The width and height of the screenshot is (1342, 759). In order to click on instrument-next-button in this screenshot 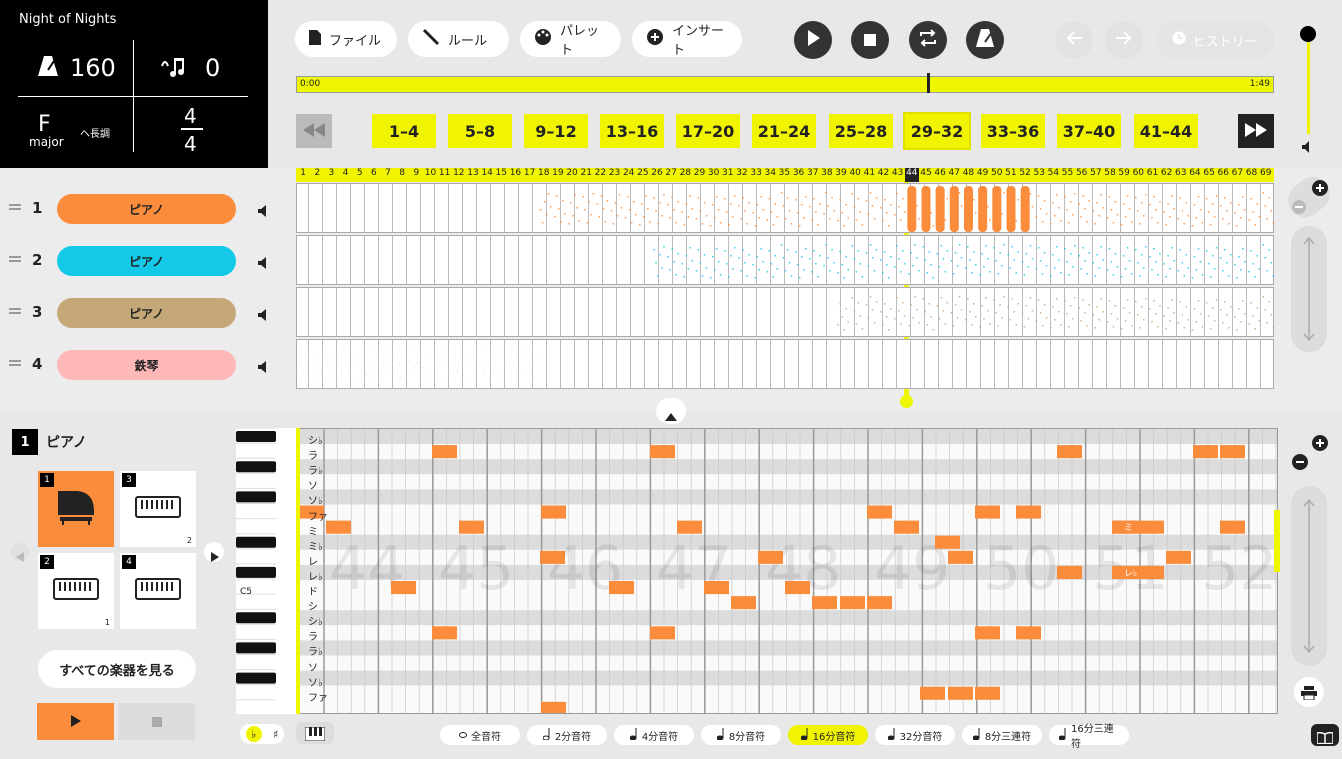, I will do `click(214, 552)`.